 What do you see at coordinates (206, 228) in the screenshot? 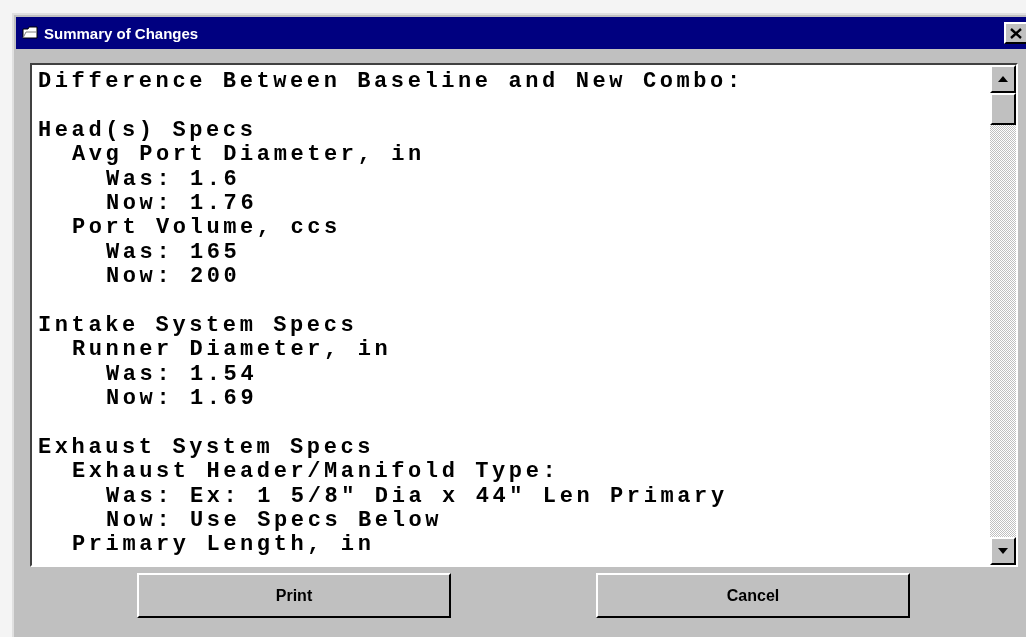
I see `spec-label: Port Volume, ccs` at bounding box center [206, 228].